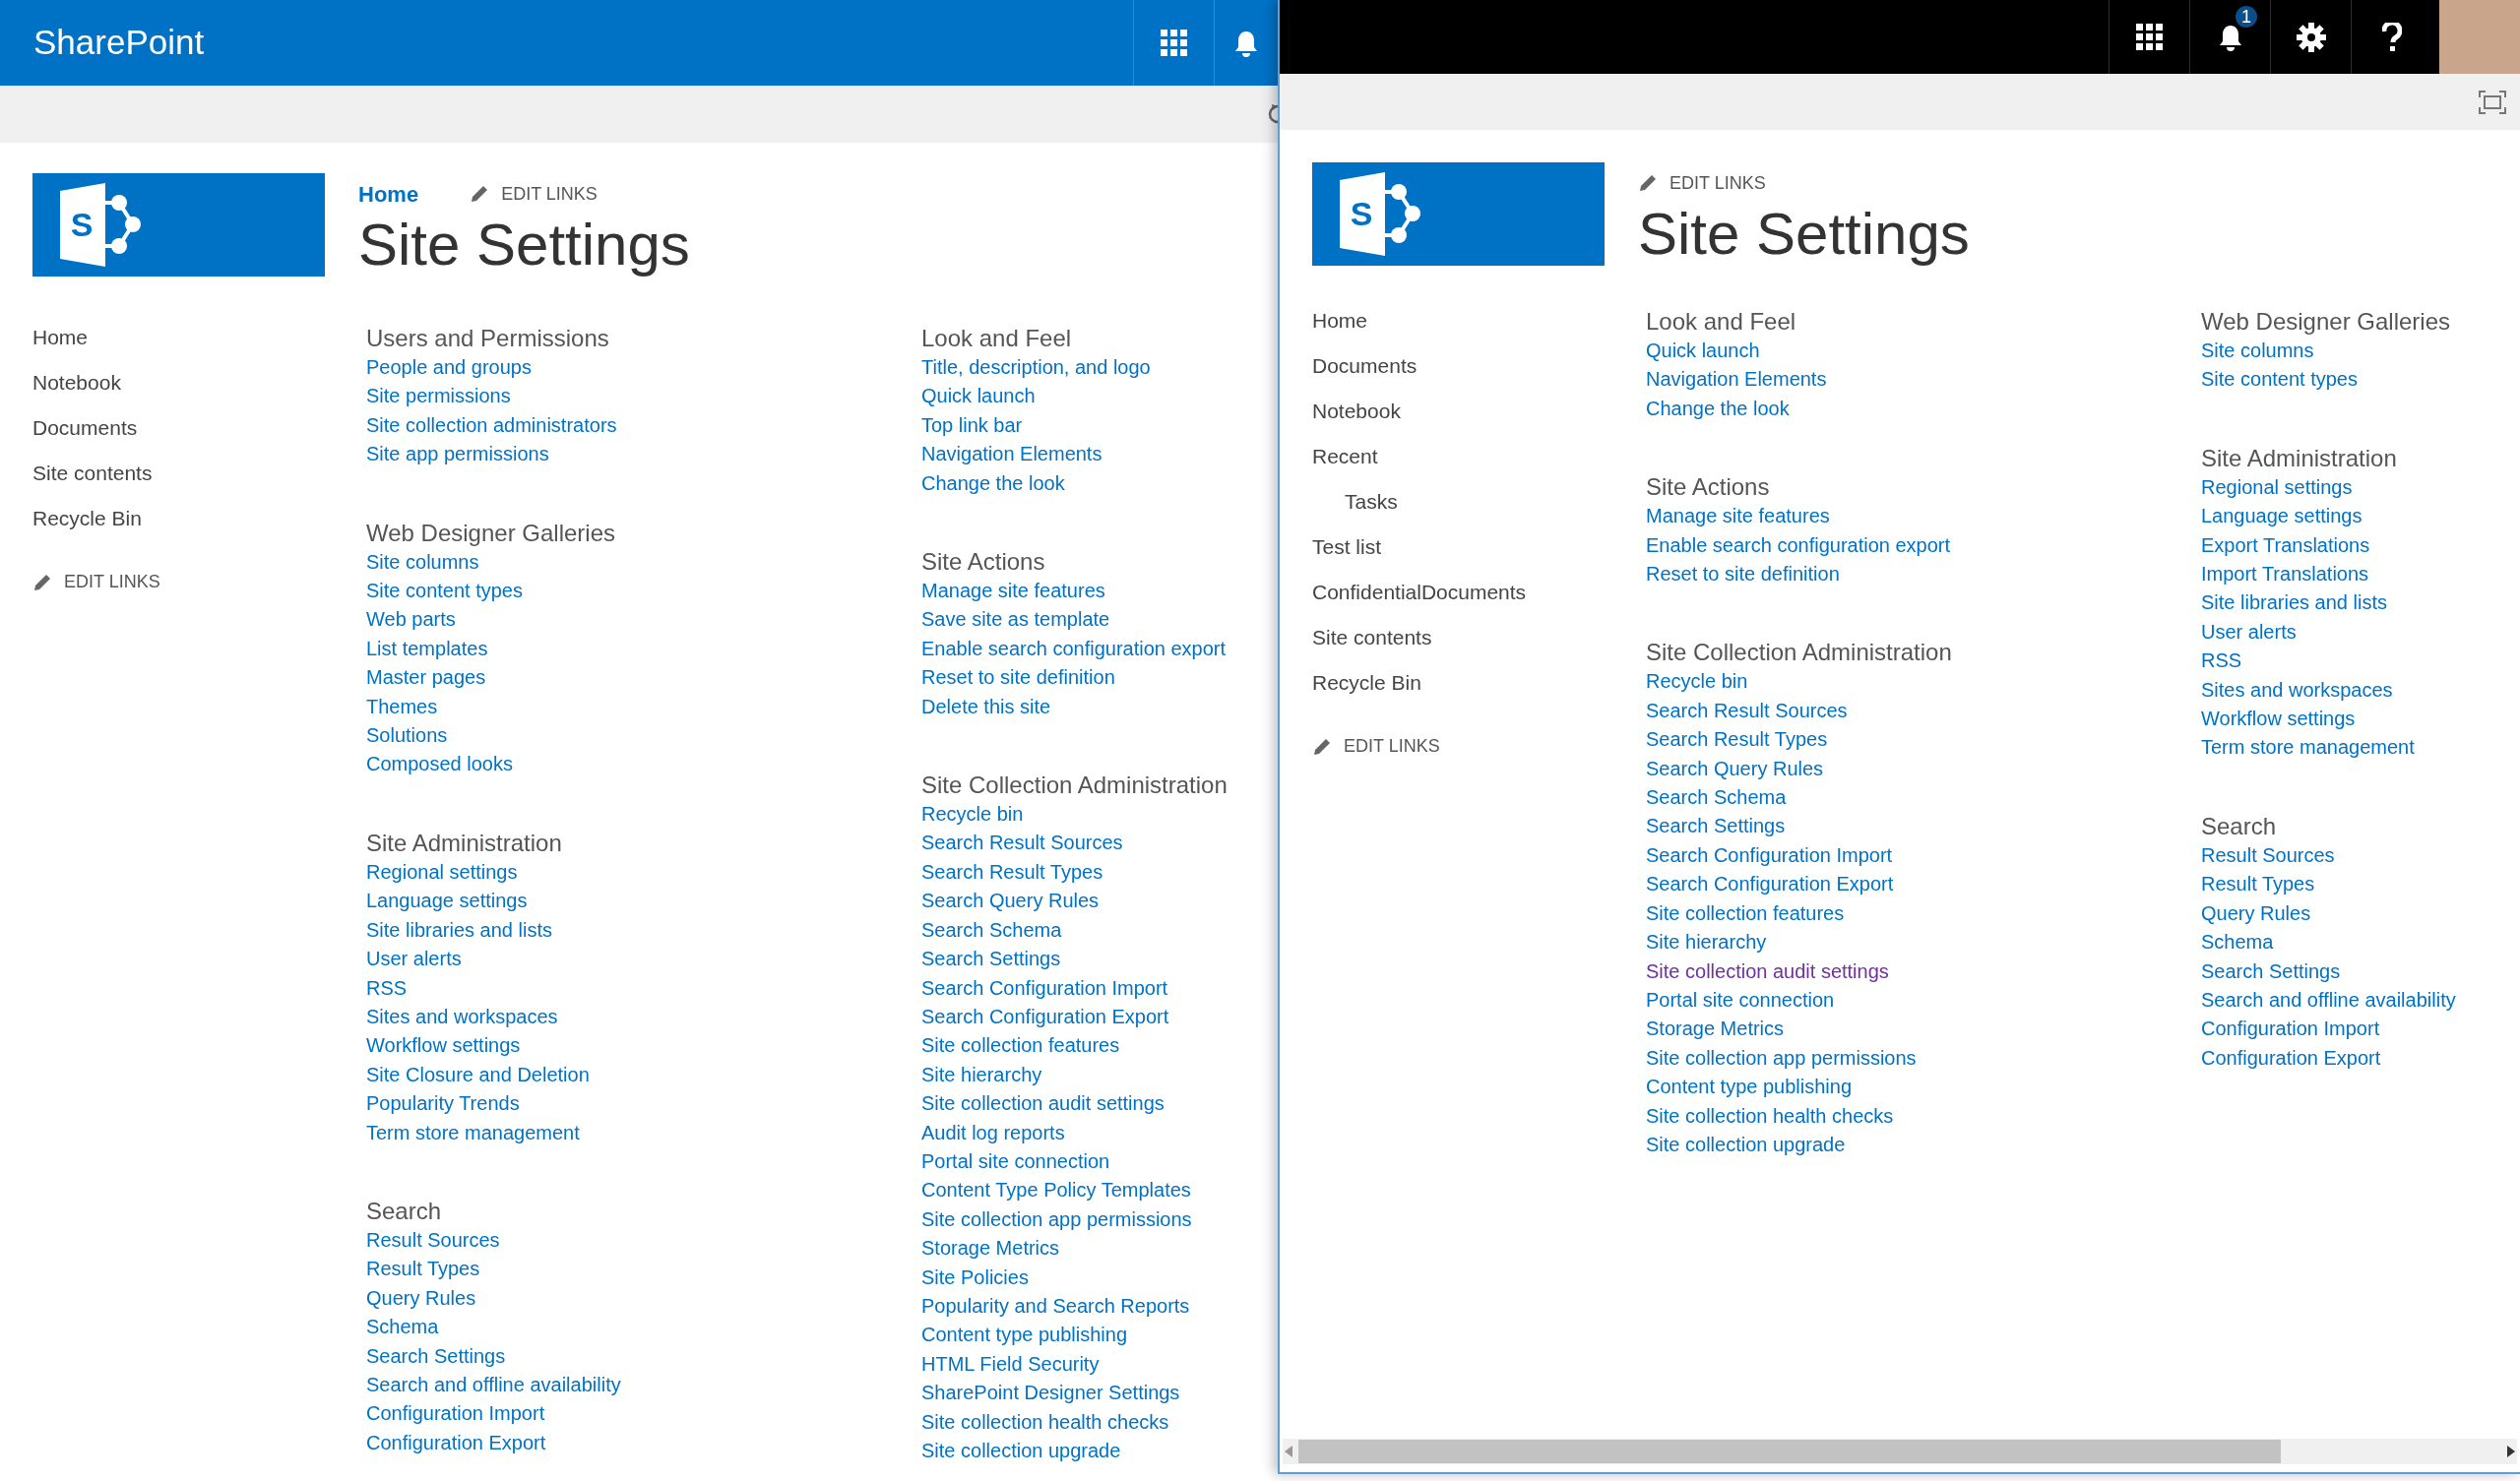 The width and height of the screenshot is (2520, 1481). What do you see at coordinates (443, 1104) in the screenshot?
I see `settings-link: Popularity Trends` at bounding box center [443, 1104].